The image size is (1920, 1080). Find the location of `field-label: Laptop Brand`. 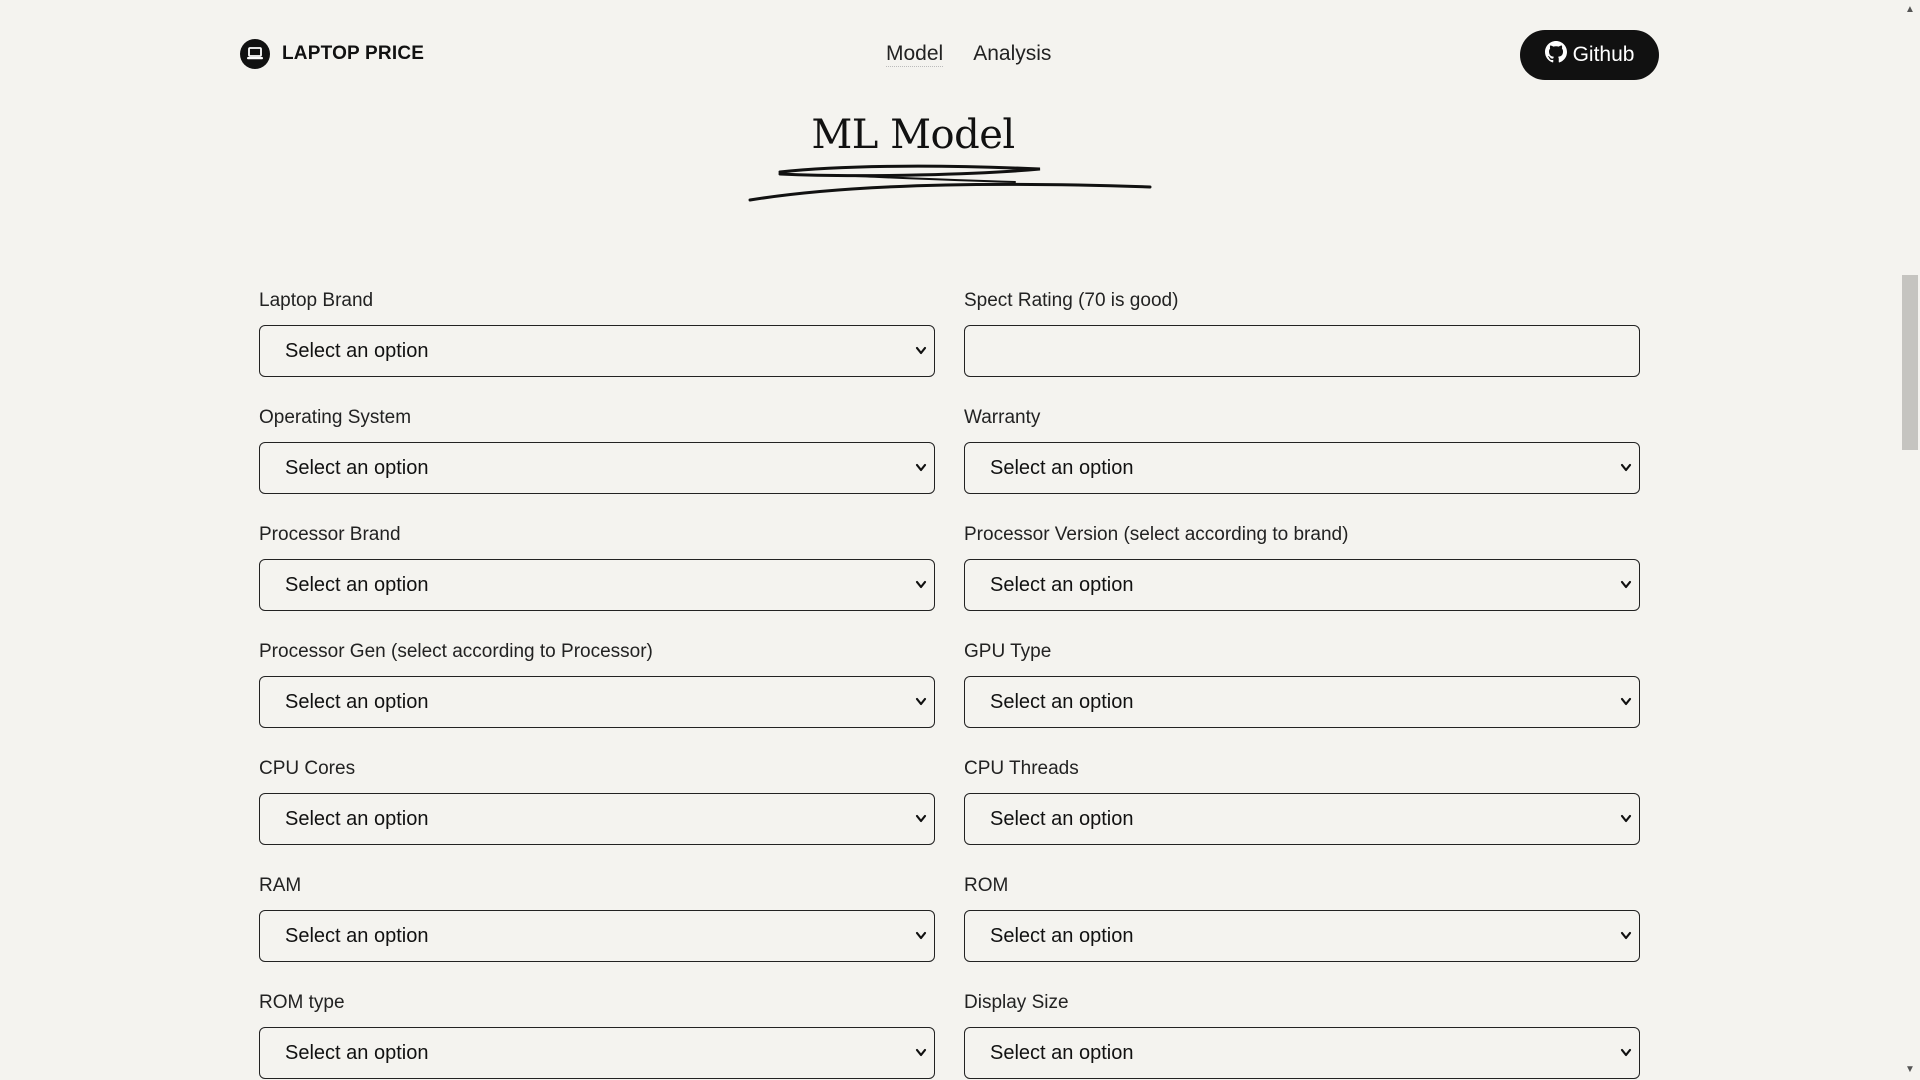

field-label: Laptop Brand is located at coordinates (316, 300).